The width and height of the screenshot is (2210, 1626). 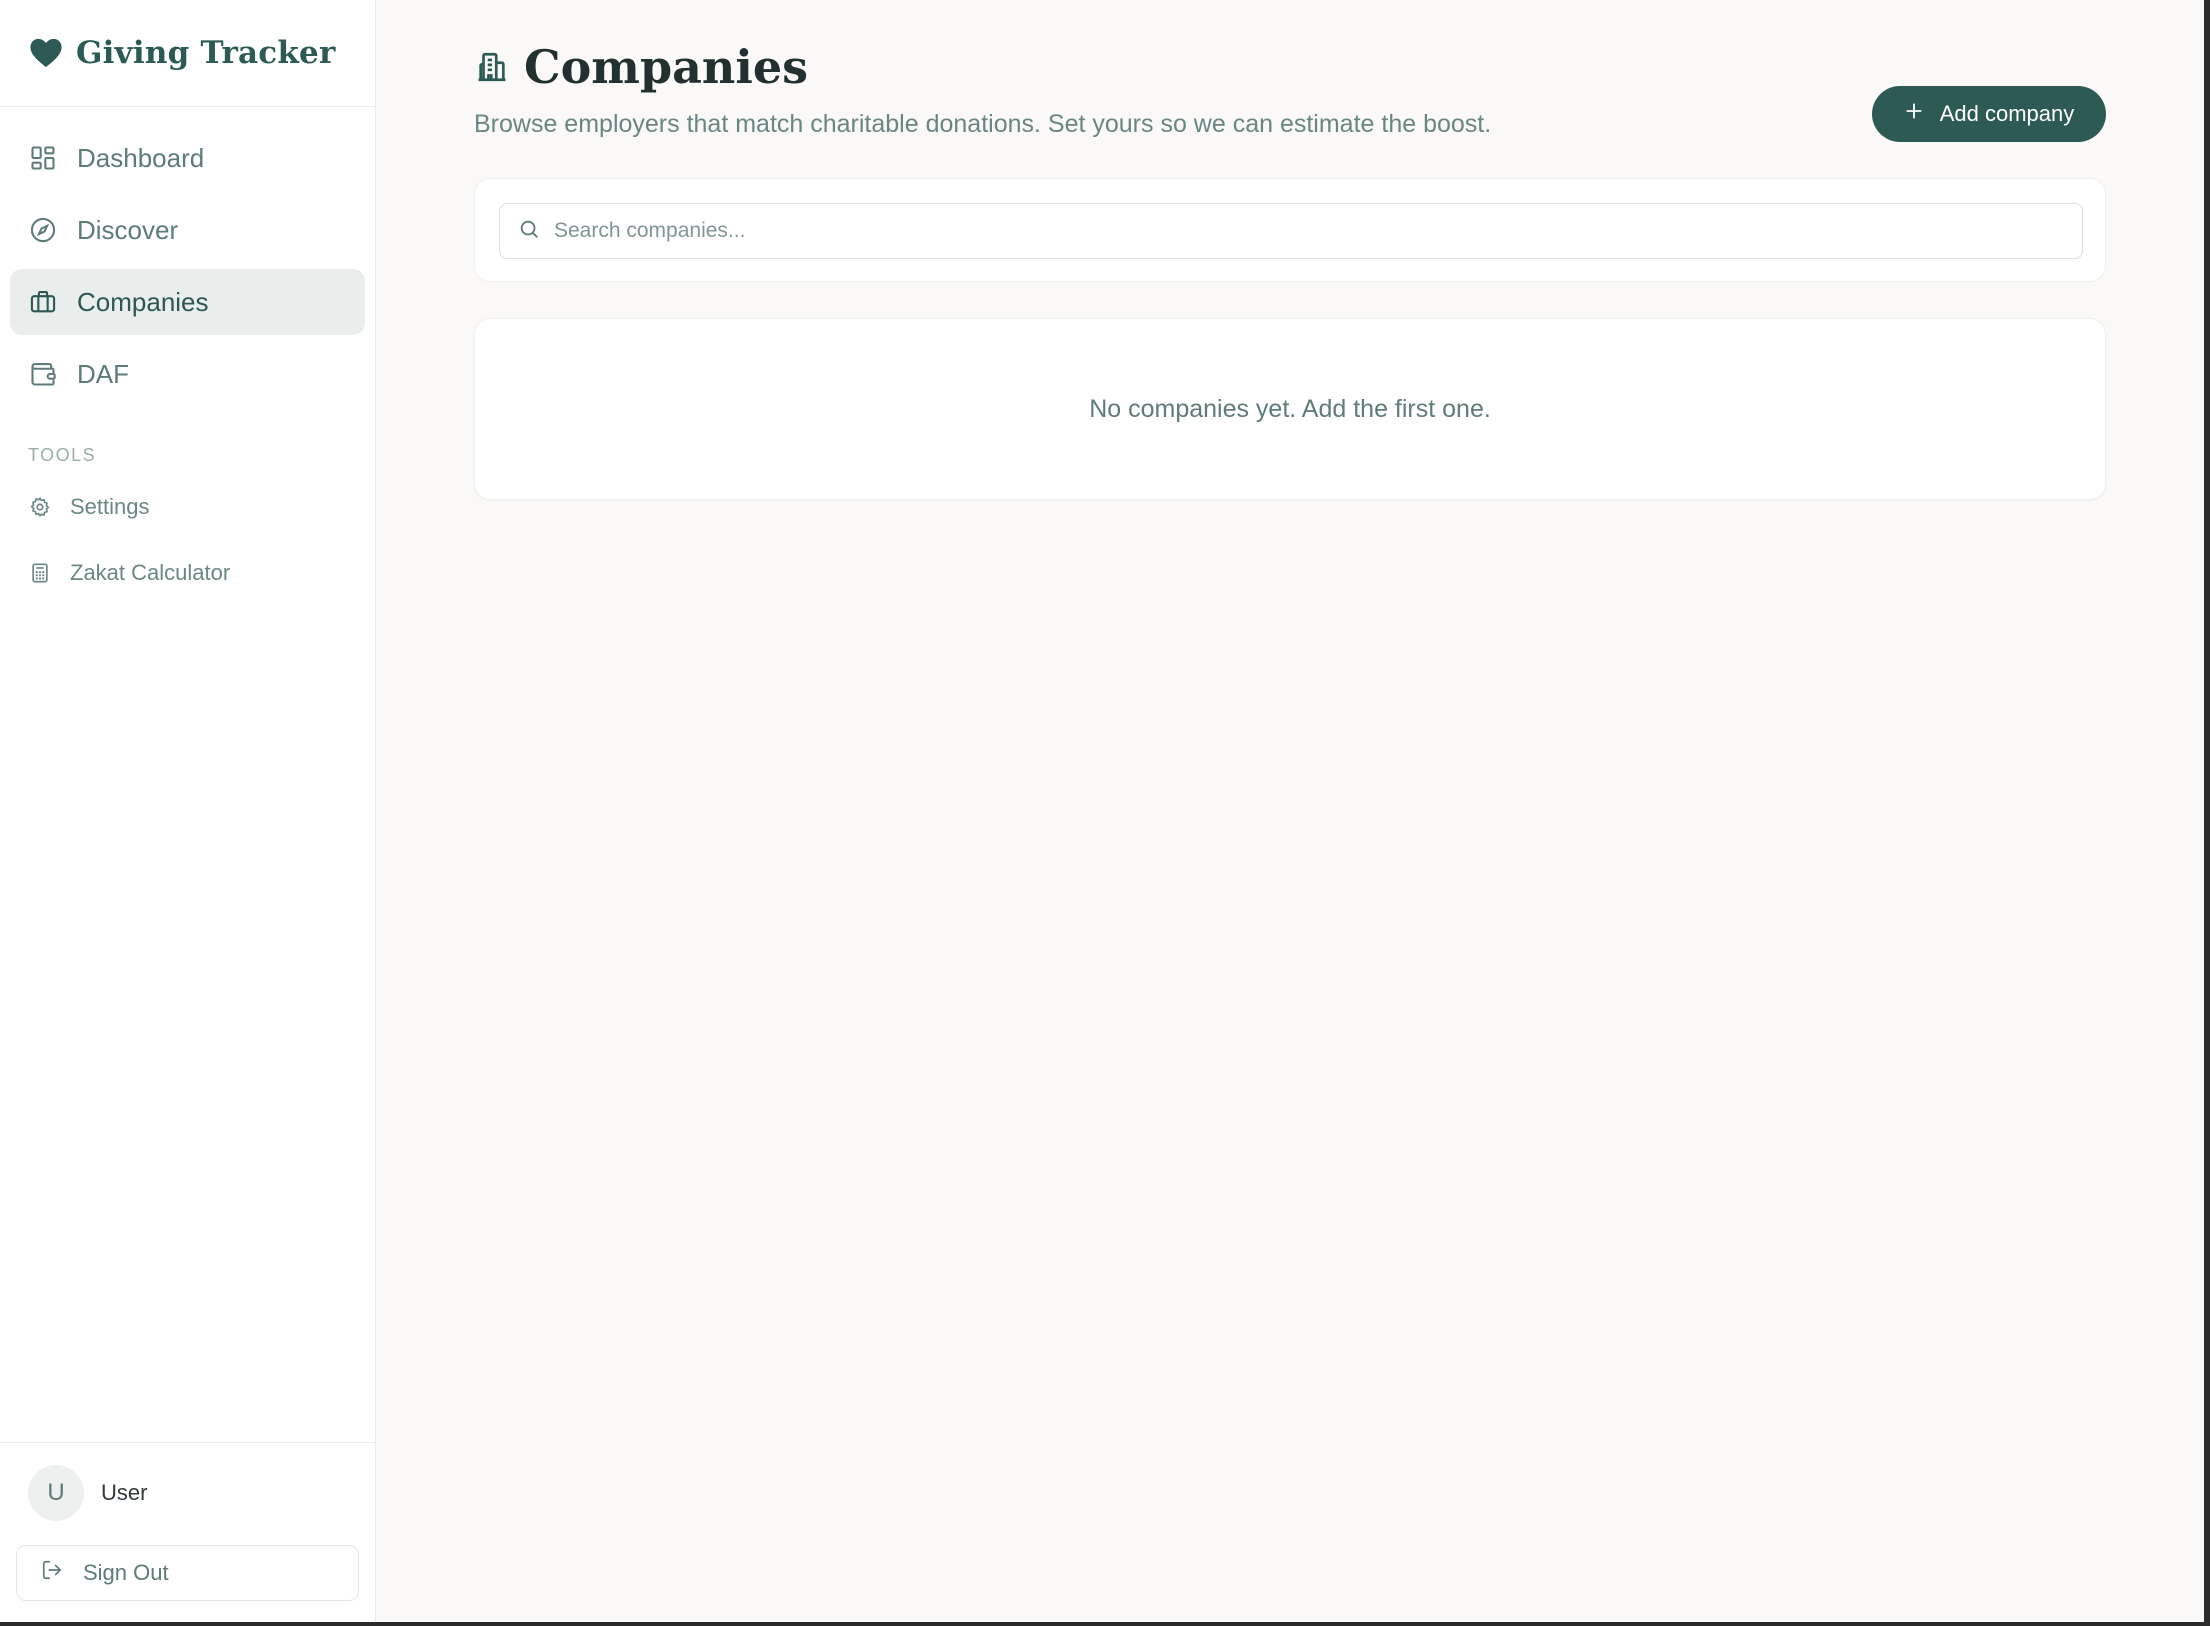 I want to click on sign-out-label: Sign Out, so click(x=126, y=1572).